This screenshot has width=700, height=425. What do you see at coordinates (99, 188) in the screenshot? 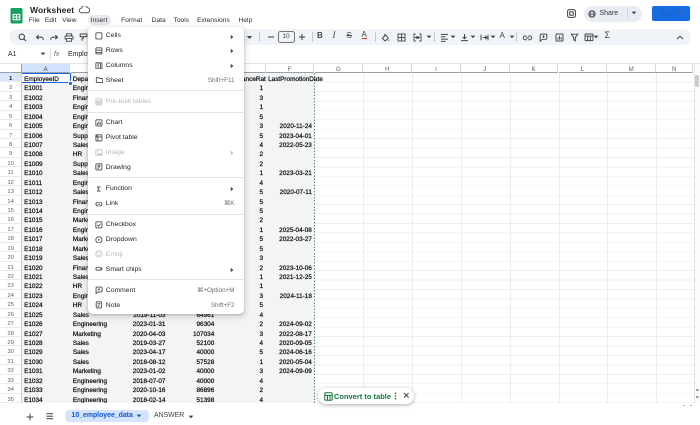
I see `svg-text: Σ` at bounding box center [99, 188].